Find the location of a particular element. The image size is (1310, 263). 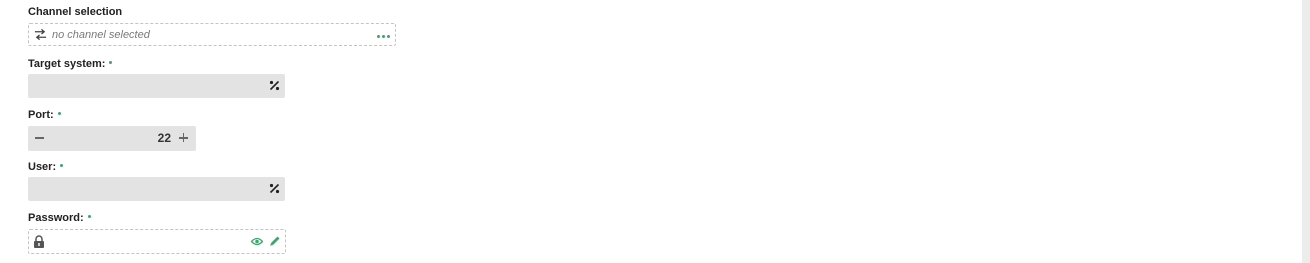

eye-icon is located at coordinates (257, 241).